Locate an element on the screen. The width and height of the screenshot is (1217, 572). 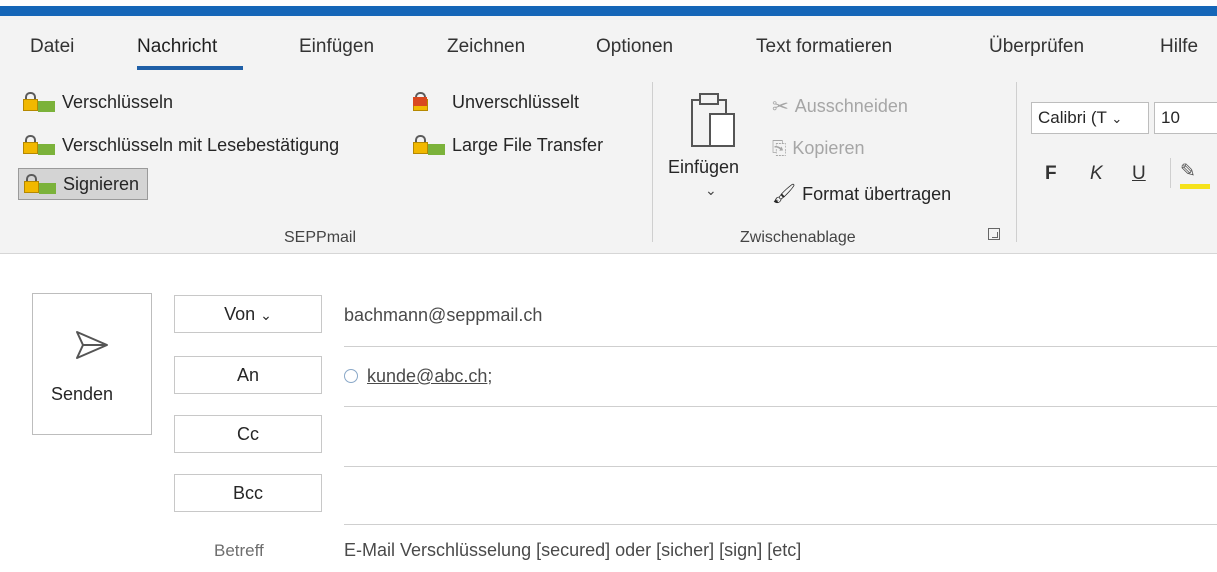
tab-zeichnen: Zeichnen is located at coordinates (486, 47).